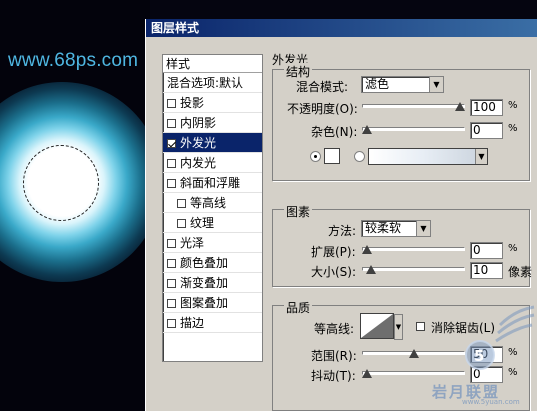  I want to click on technique-select: 较柔软 ▼, so click(396, 228).